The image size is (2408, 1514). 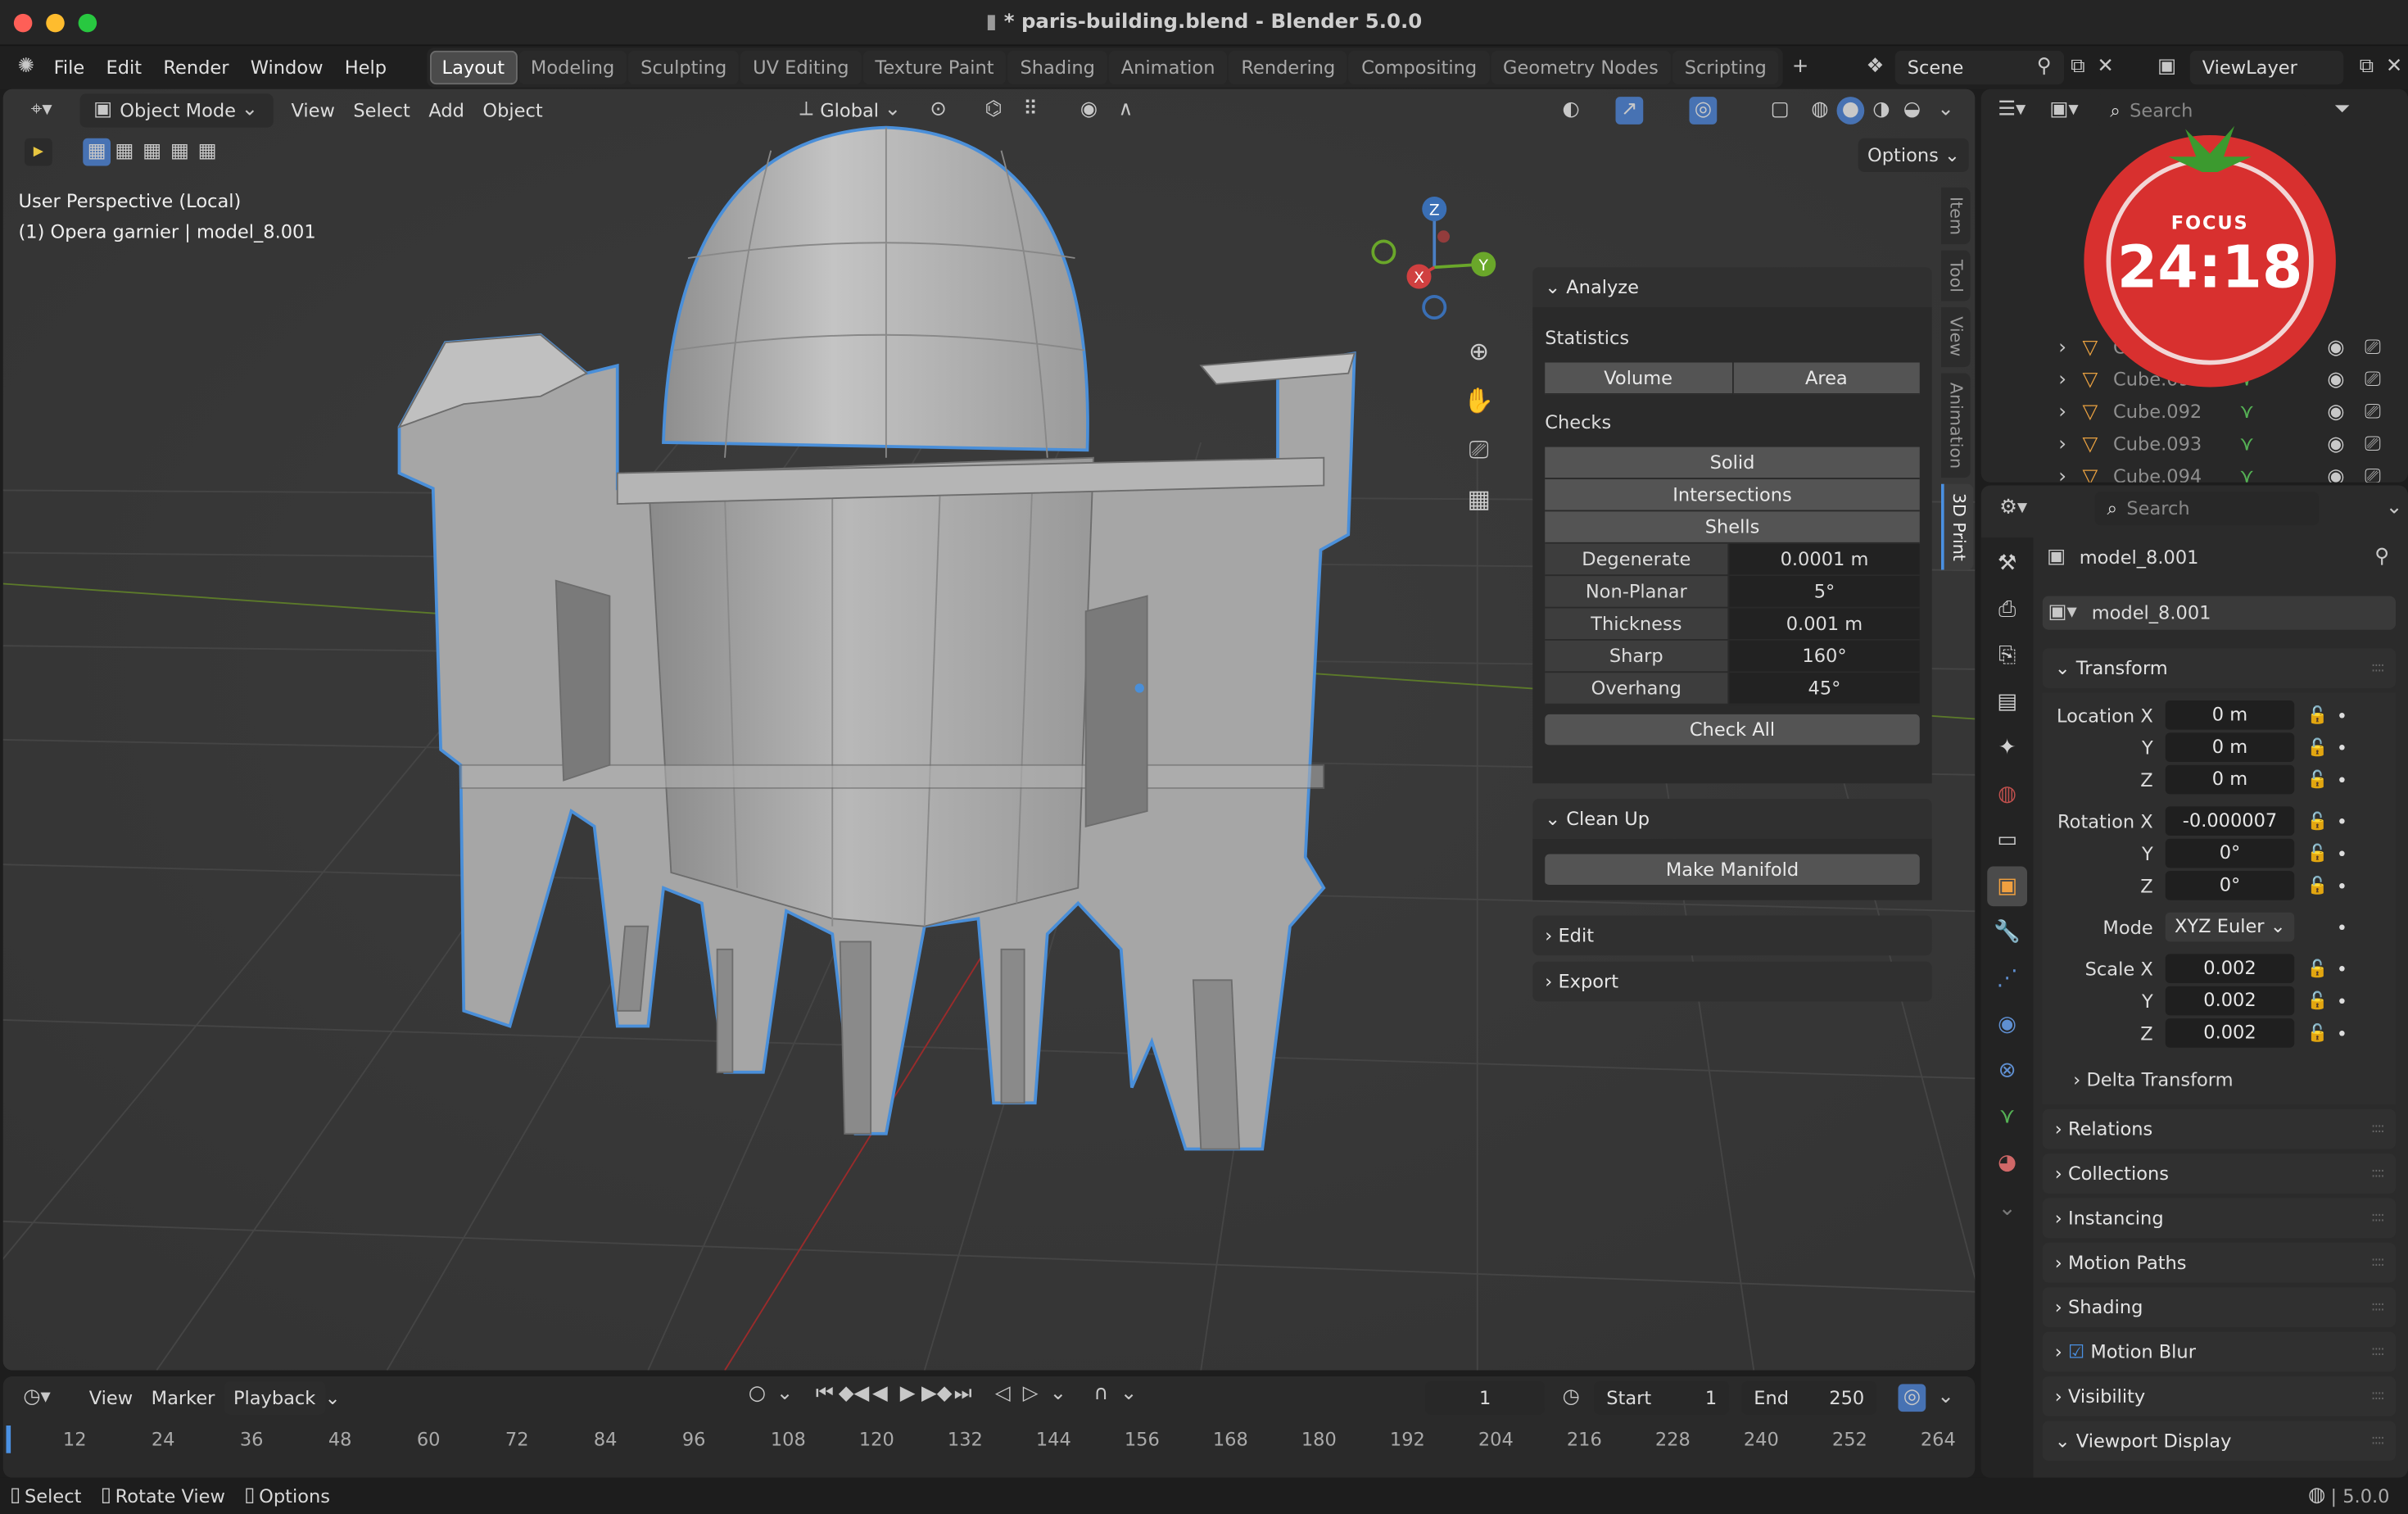 I want to click on sidebar-tab-3d-print: 3D Print, so click(x=1957, y=526).